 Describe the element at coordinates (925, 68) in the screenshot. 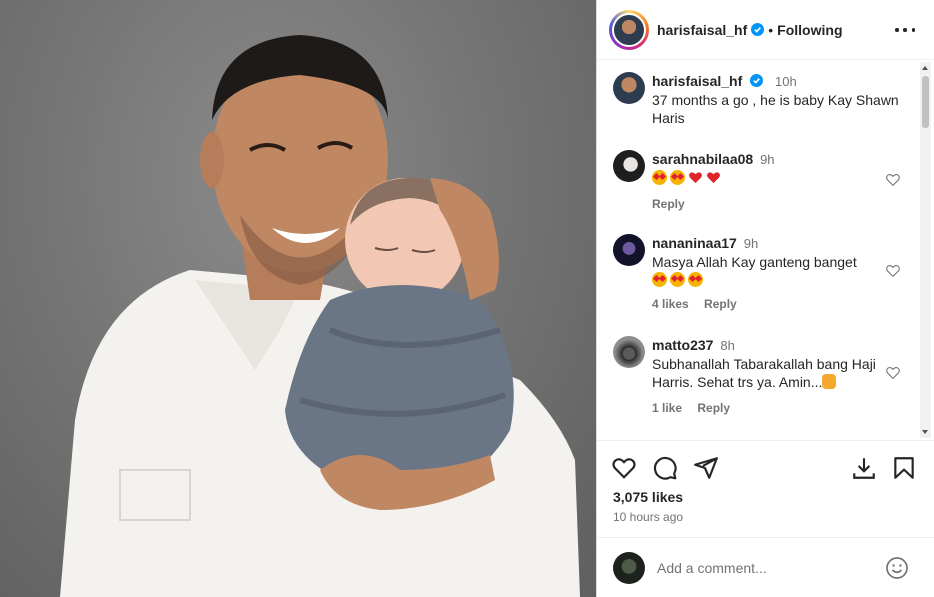

I see `scroll-up-arrow-icon` at that location.